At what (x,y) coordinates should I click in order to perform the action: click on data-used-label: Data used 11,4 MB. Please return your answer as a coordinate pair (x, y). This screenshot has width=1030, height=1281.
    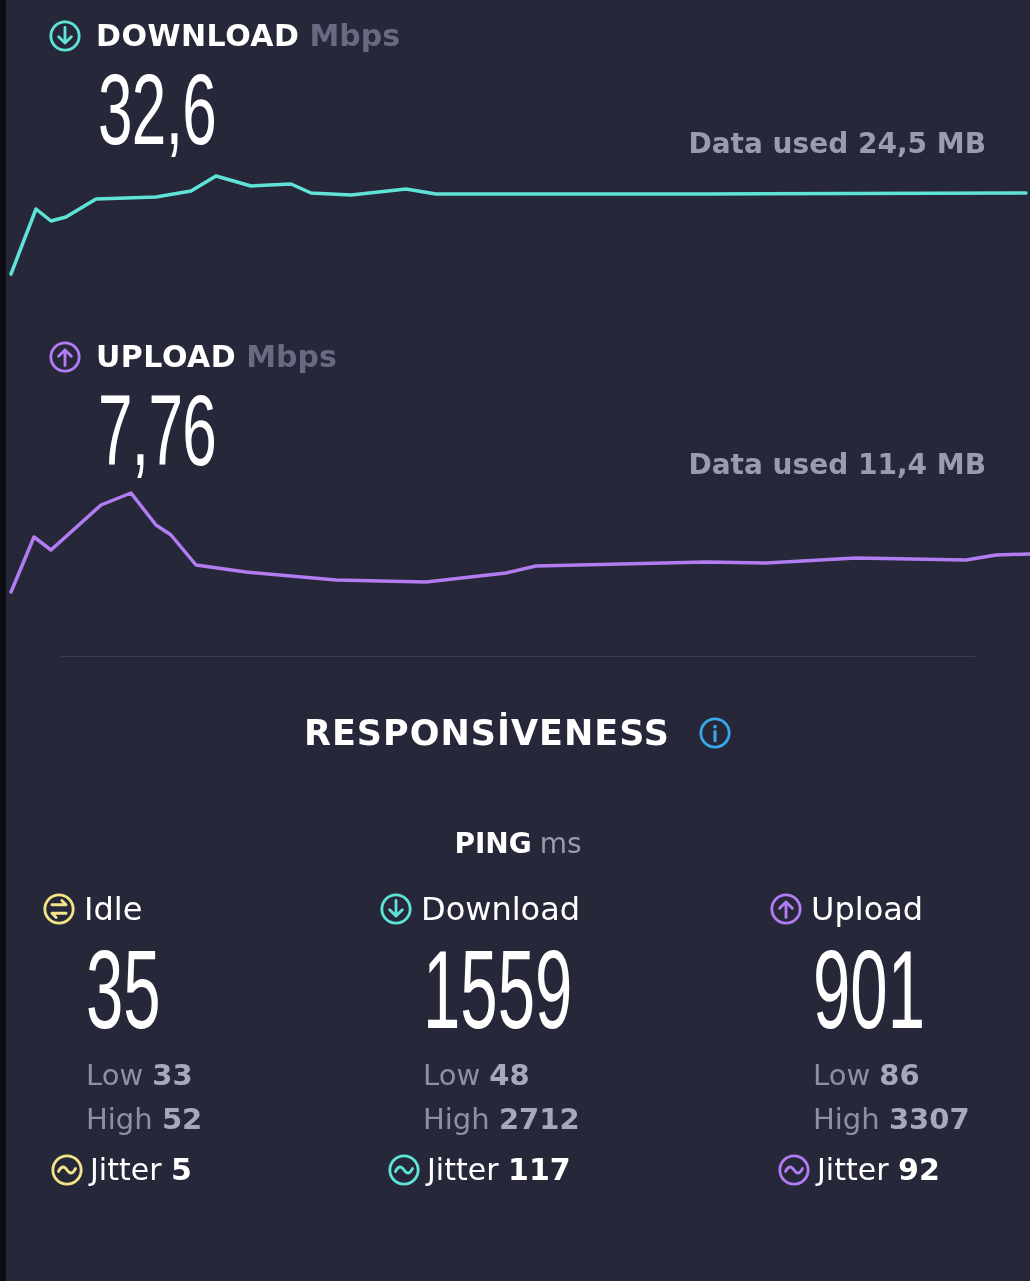
    Looking at the image, I should click on (837, 464).